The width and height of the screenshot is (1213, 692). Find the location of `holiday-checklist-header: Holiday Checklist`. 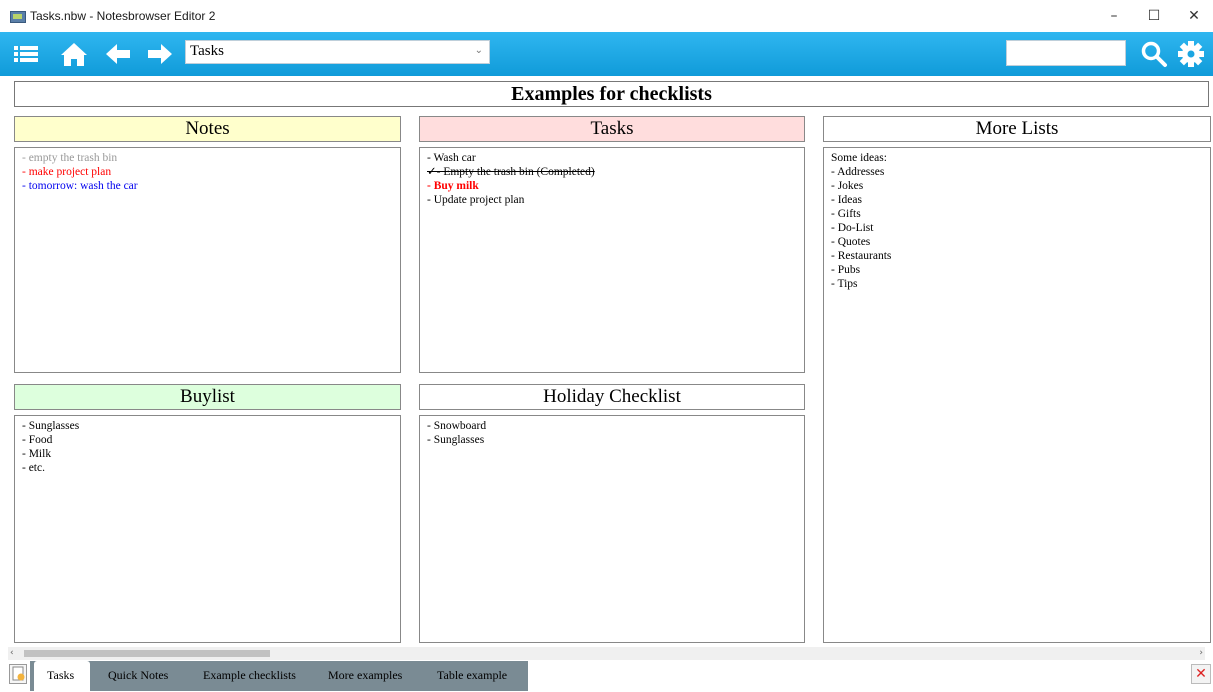

holiday-checklist-header: Holiday Checklist is located at coordinates (612, 397).